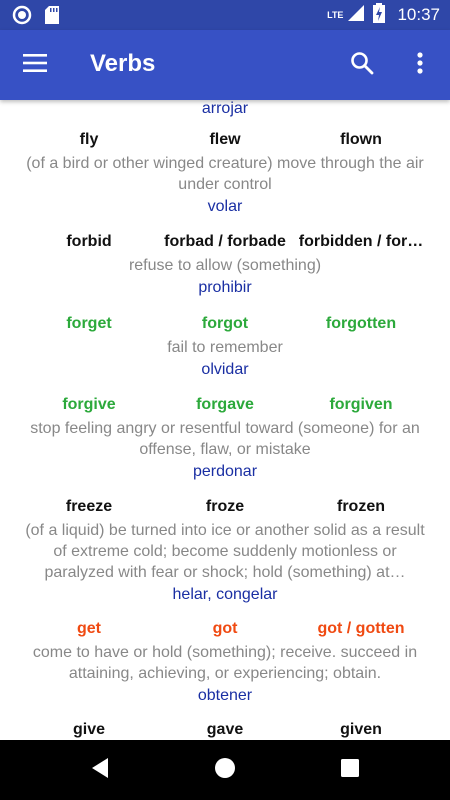 This screenshot has height=800, width=450. I want to click on verb-forms: get got got / gotten, so click(225, 631).